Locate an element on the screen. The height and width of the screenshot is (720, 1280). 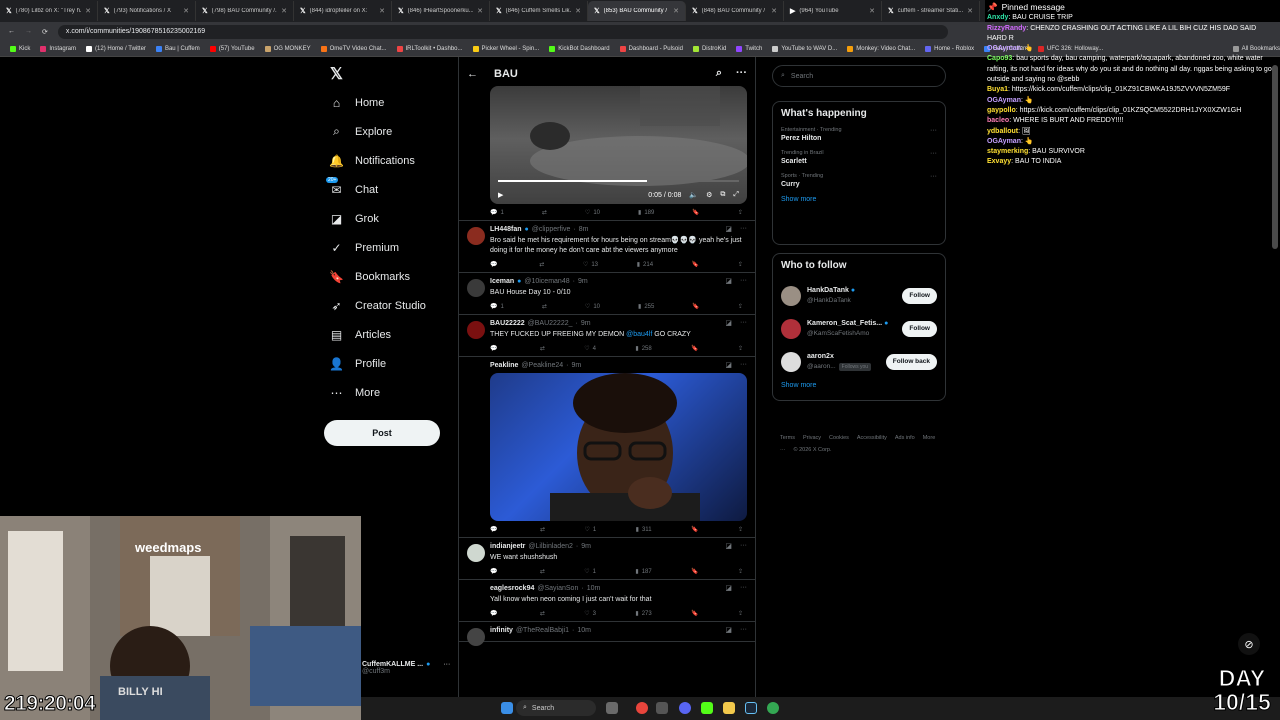
trend-item: Sports · Trending Curry ··· is located at coordinates (859, 180).